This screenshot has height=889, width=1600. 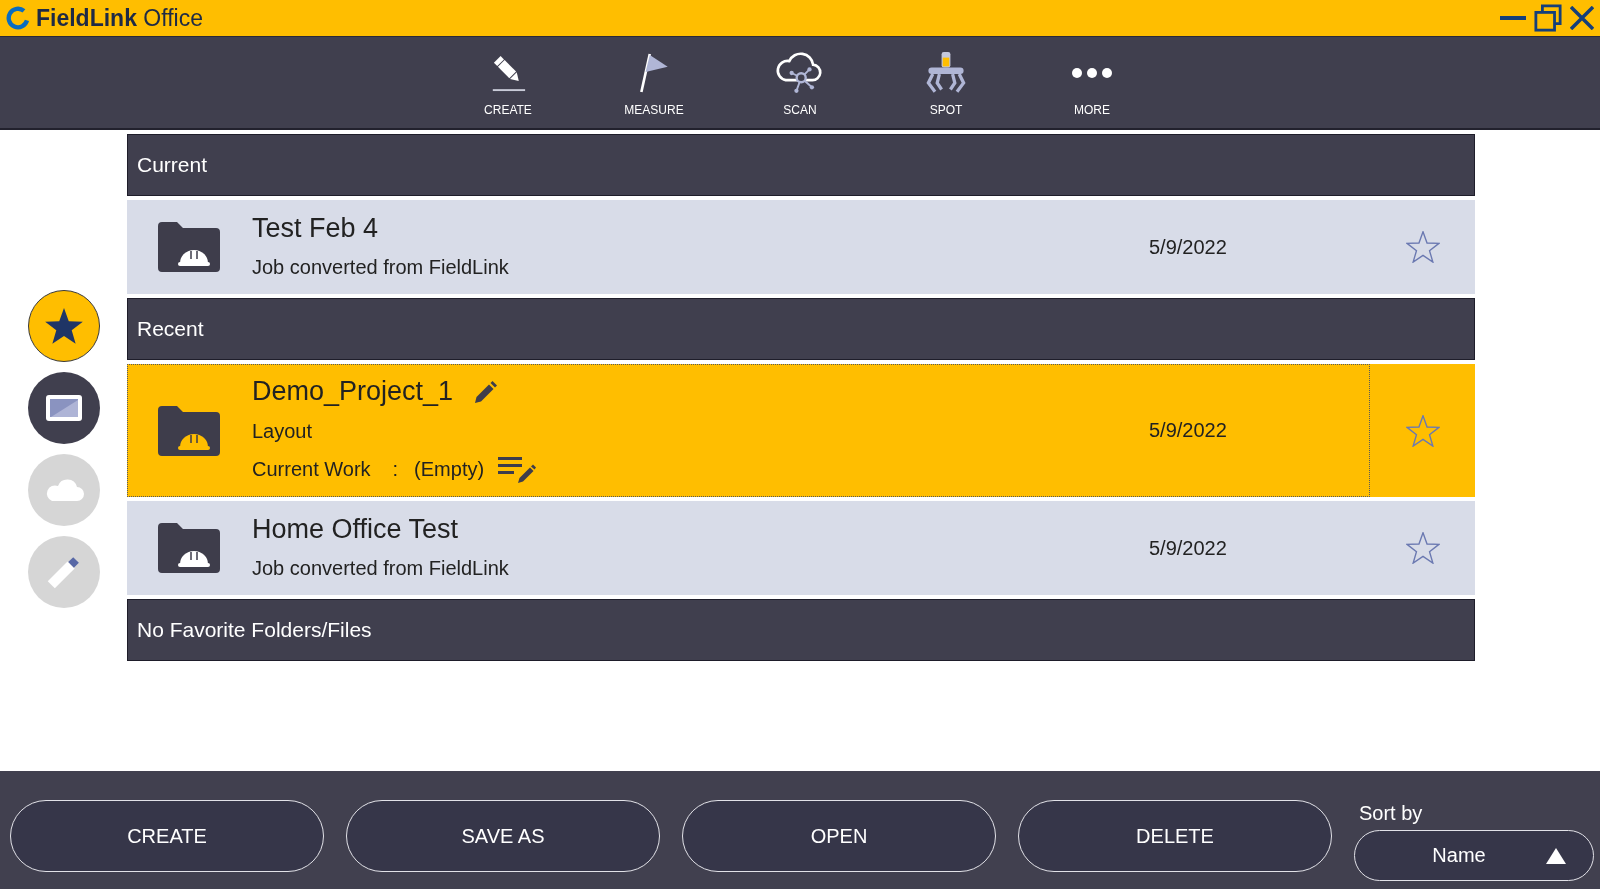 What do you see at coordinates (353, 391) in the screenshot?
I see `project-name: Demo_Project_1` at bounding box center [353, 391].